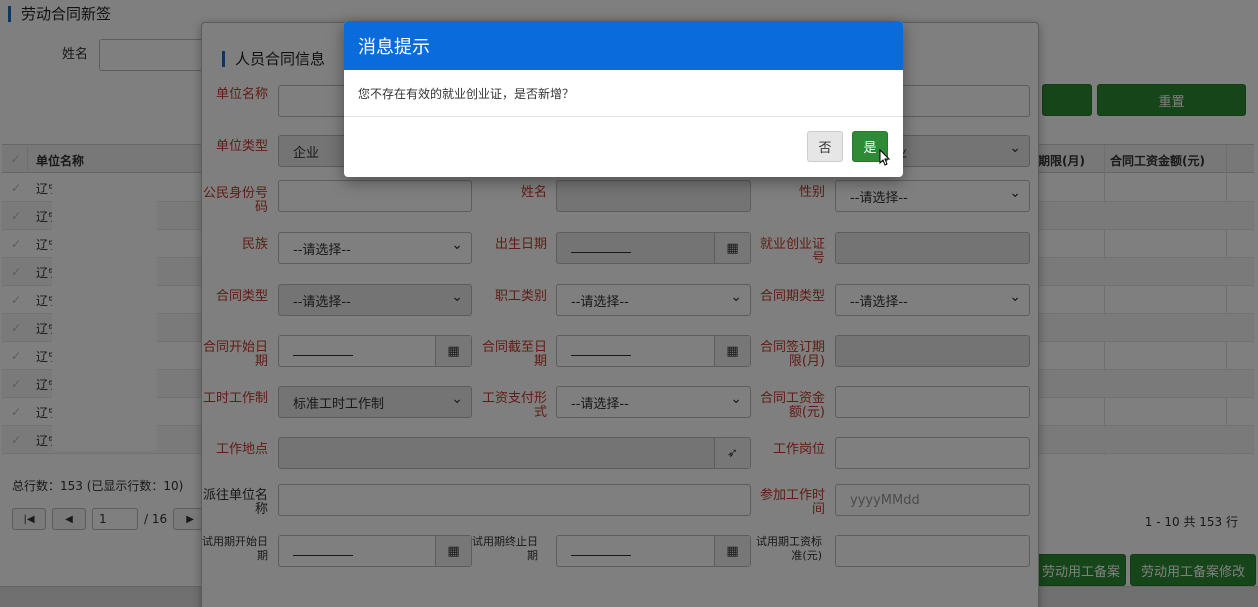 The height and width of the screenshot is (607, 1258). Describe the element at coordinates (623, 147) in the screenshot. I see `dialog-footer: 否 是` at that location.